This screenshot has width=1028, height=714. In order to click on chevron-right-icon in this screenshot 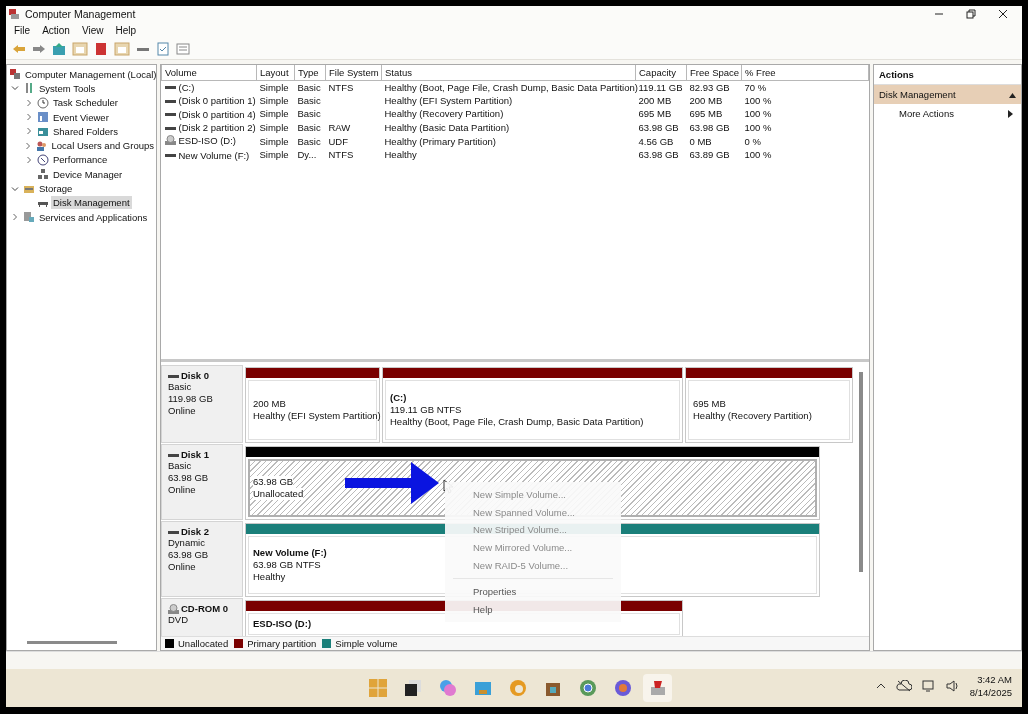, I will do `click(15, 217)`.